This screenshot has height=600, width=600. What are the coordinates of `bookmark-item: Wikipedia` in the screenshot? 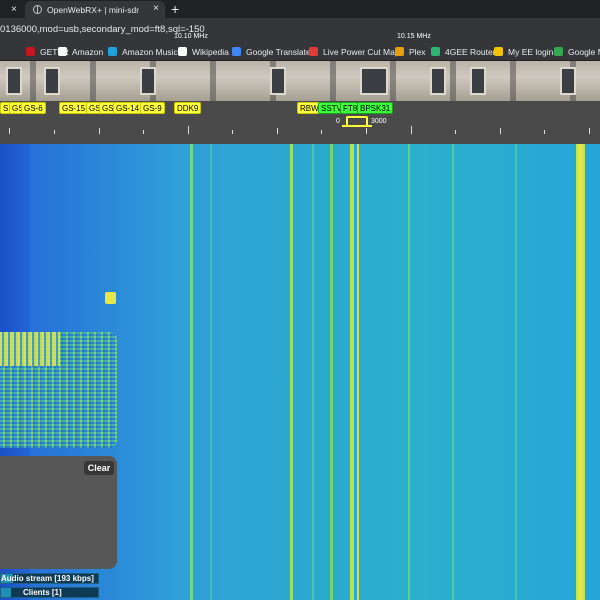 It's located at (203, 51).